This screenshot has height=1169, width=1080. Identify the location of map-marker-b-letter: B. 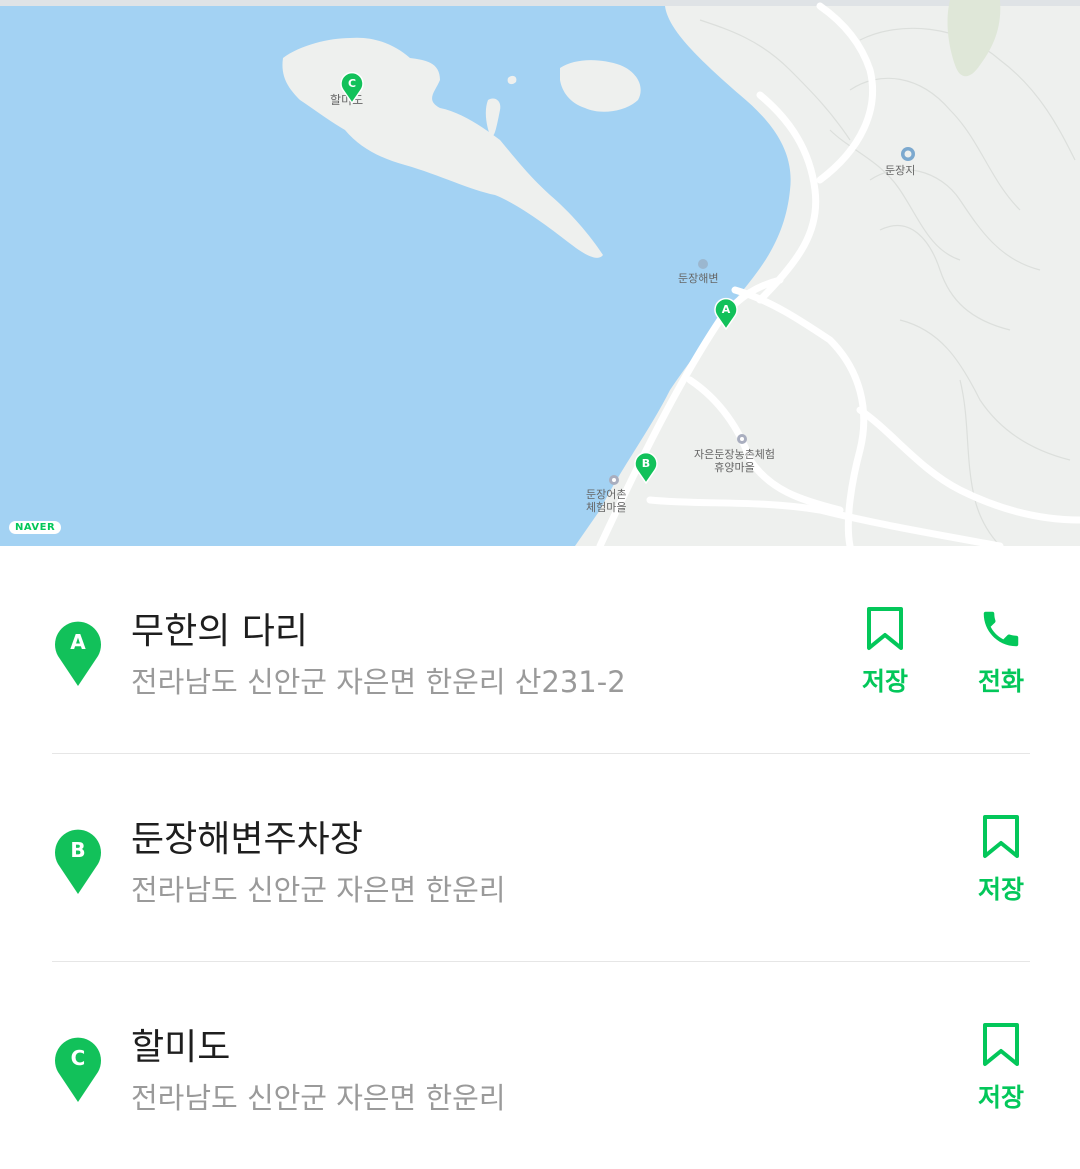
(646, 463).